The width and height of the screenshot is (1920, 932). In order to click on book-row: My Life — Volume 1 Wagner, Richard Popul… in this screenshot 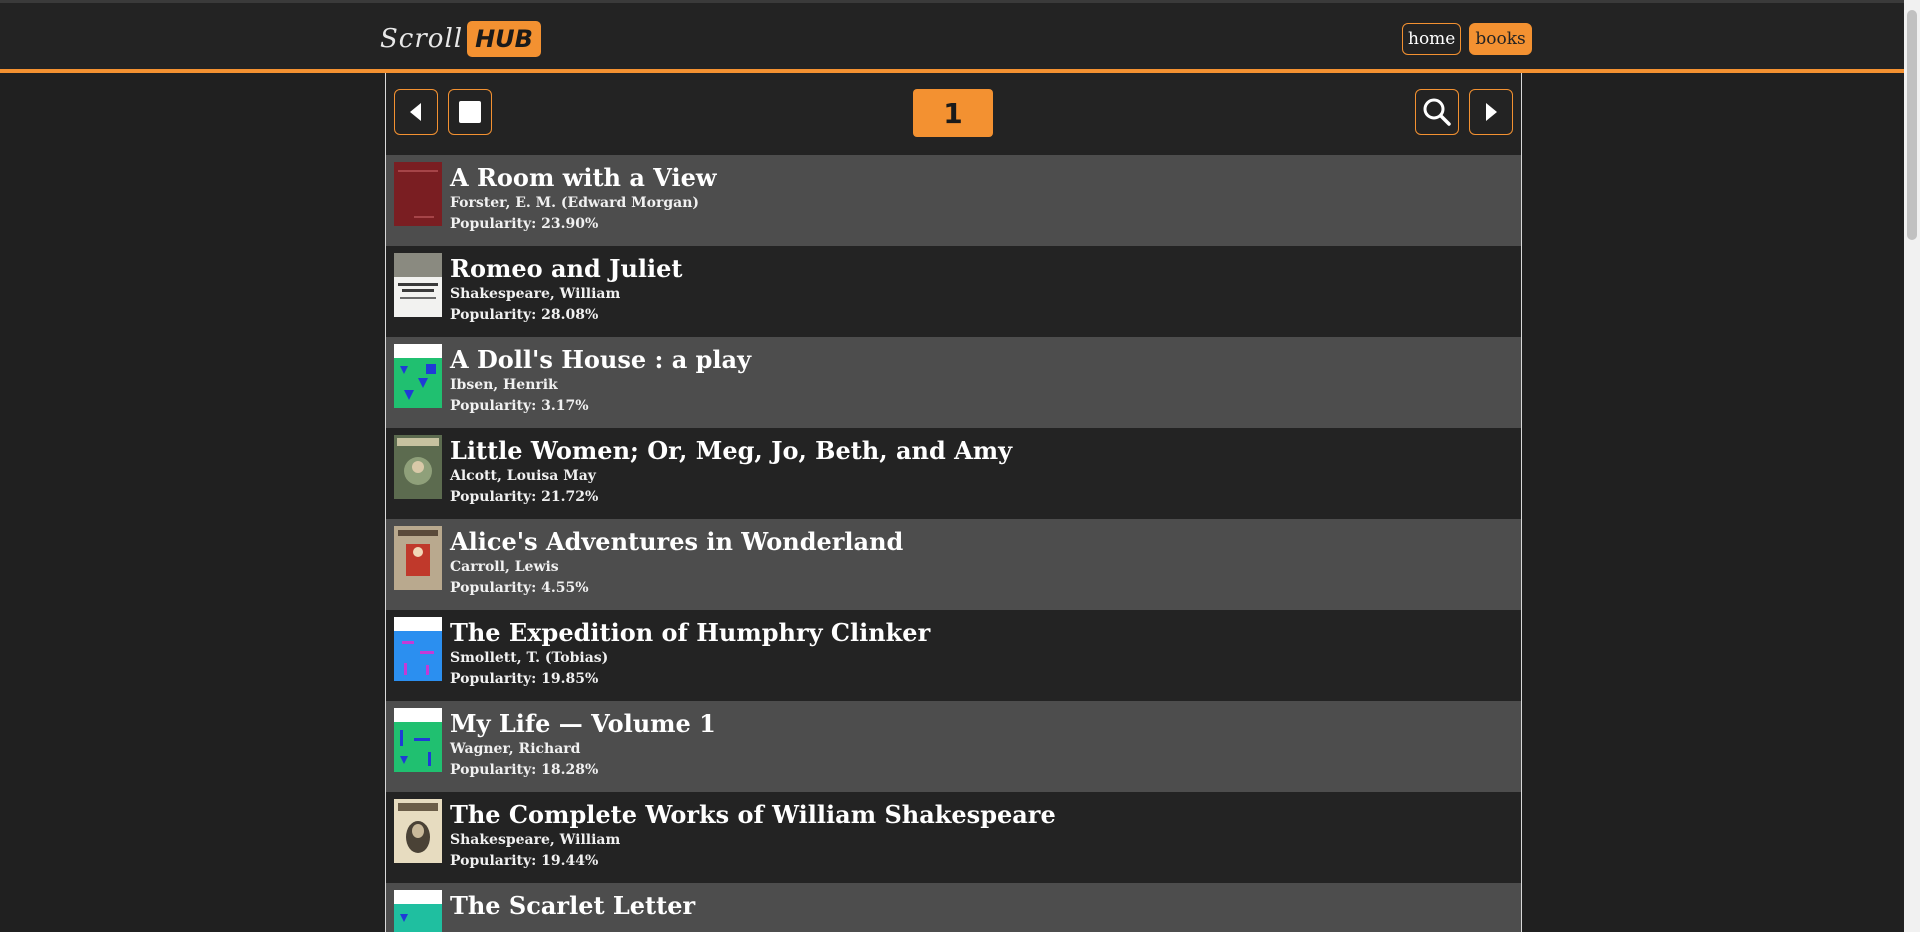, I will do `click(953, 746)`.